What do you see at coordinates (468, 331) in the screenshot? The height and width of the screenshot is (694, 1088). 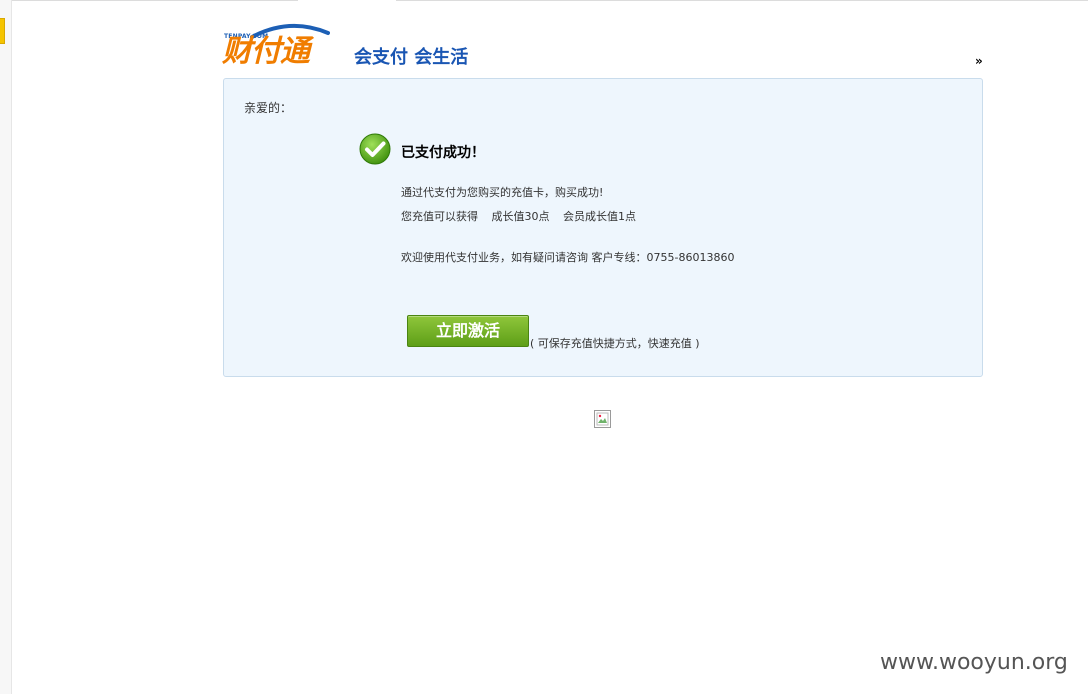 I see `activate-now-button: 立即激活` at bounding box center [468, 331].